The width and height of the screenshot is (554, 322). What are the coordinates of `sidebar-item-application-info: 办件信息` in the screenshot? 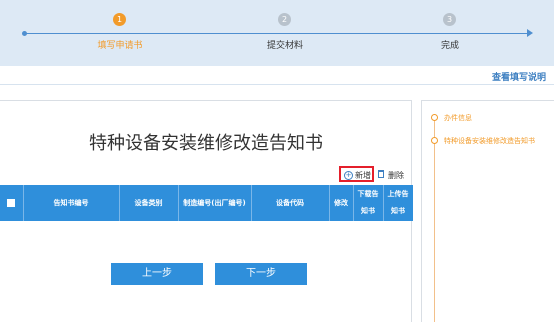 It's located at (458, 118).